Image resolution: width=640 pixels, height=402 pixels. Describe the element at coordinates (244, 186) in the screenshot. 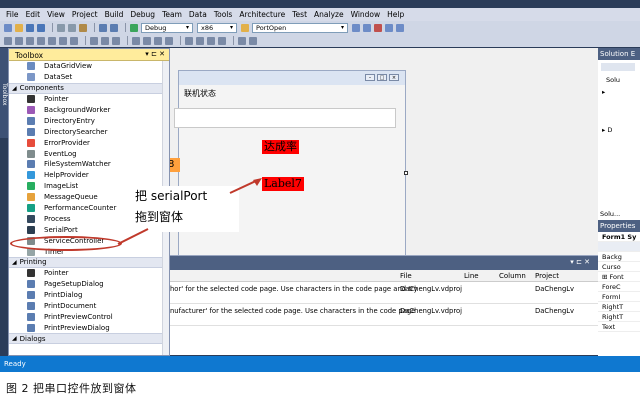

I see `arrow-to-form` at that location.